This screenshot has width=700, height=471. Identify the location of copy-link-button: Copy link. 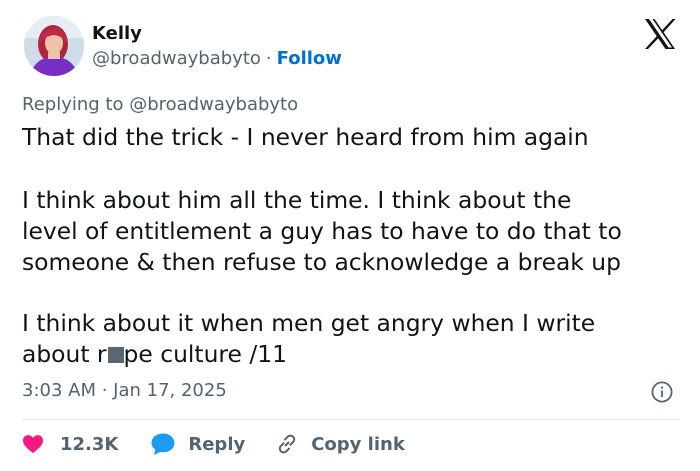
(340, 444).